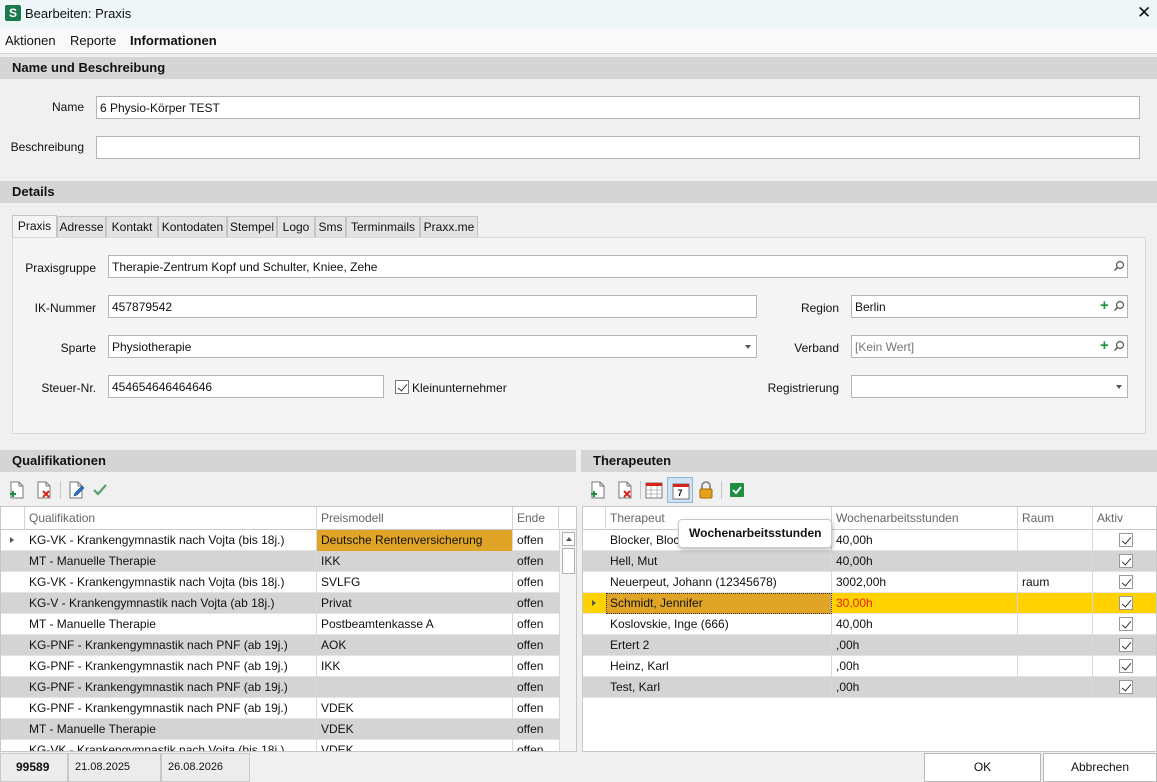  Describe the element at coordinates (618, 107) in the screenshot. I see `name-field: 6 Physio-Körper TEST` at that location.